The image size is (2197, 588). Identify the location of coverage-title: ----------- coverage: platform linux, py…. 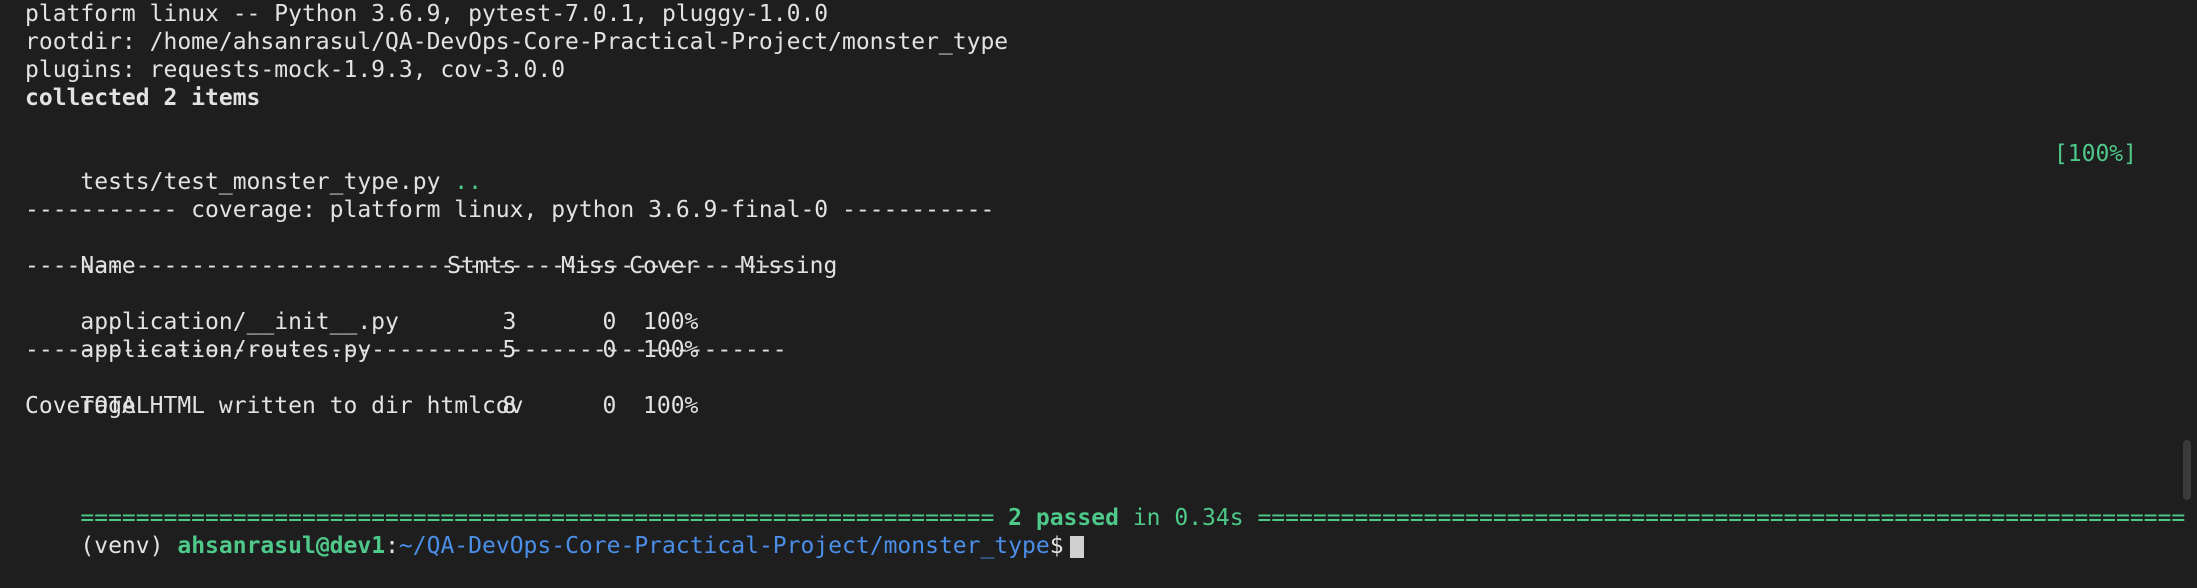
(510, 210).